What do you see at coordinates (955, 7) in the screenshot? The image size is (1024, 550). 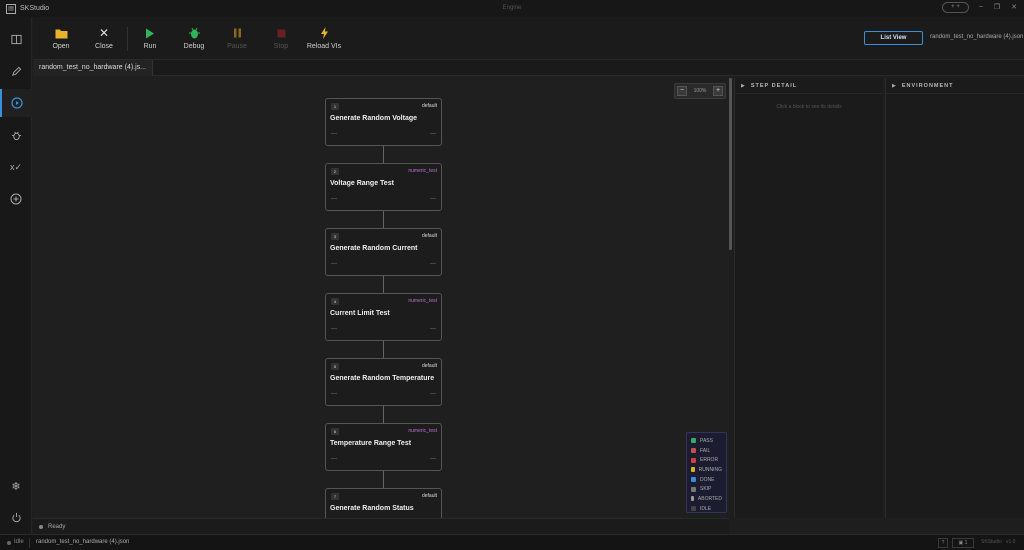 I see `window-pill-button: + +` at bounding box center [955, 7].